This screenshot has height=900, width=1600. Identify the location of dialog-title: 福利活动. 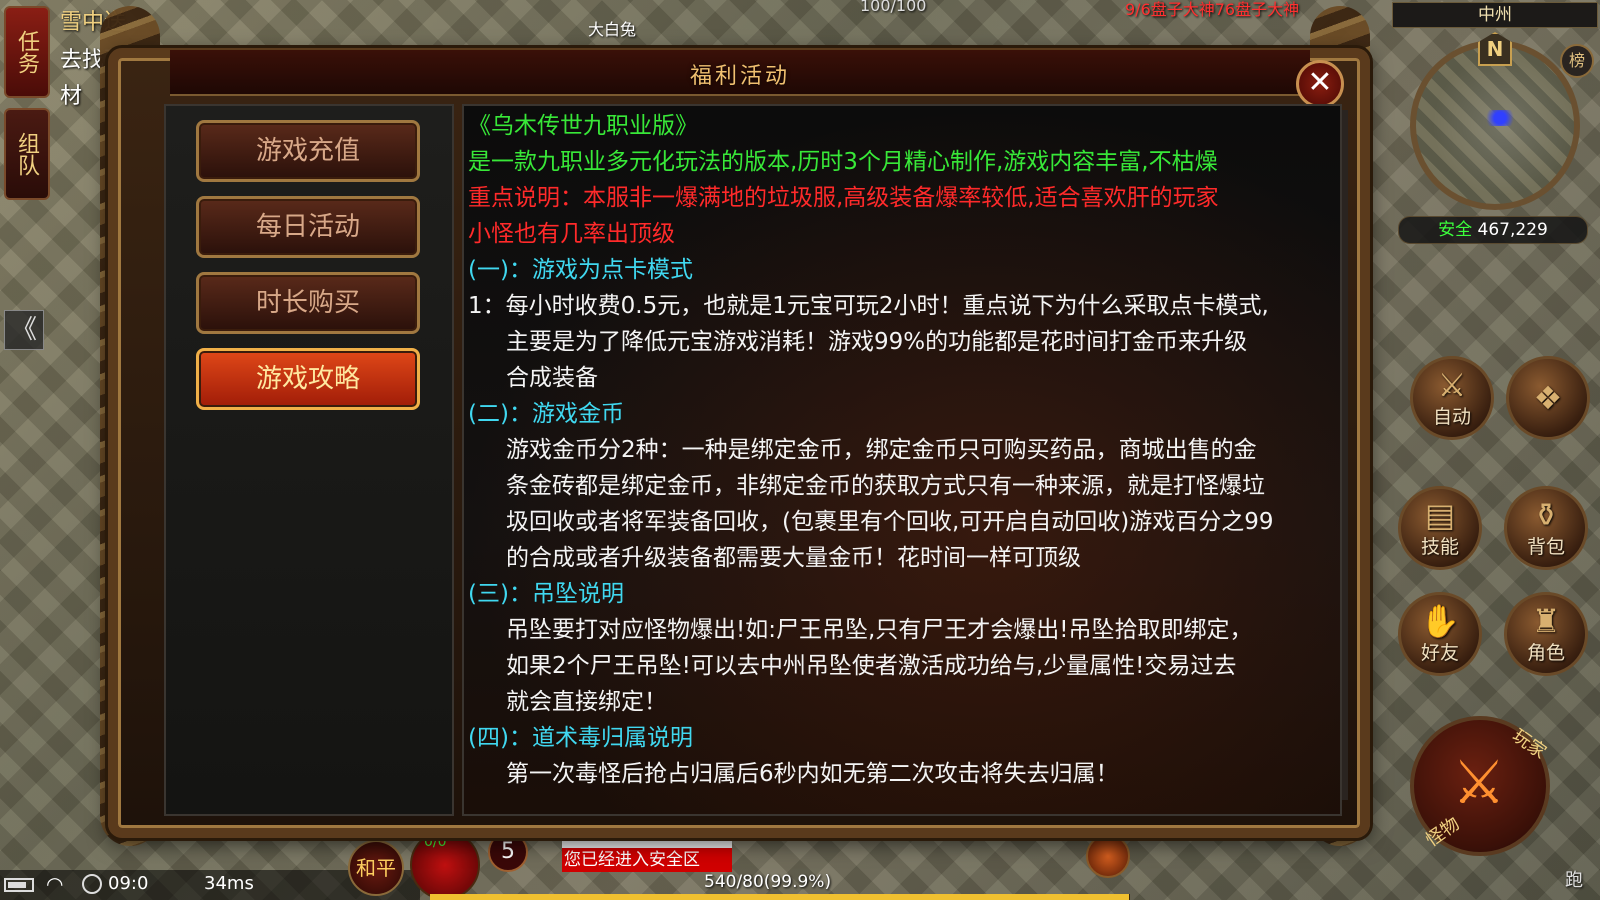
(739, 76).